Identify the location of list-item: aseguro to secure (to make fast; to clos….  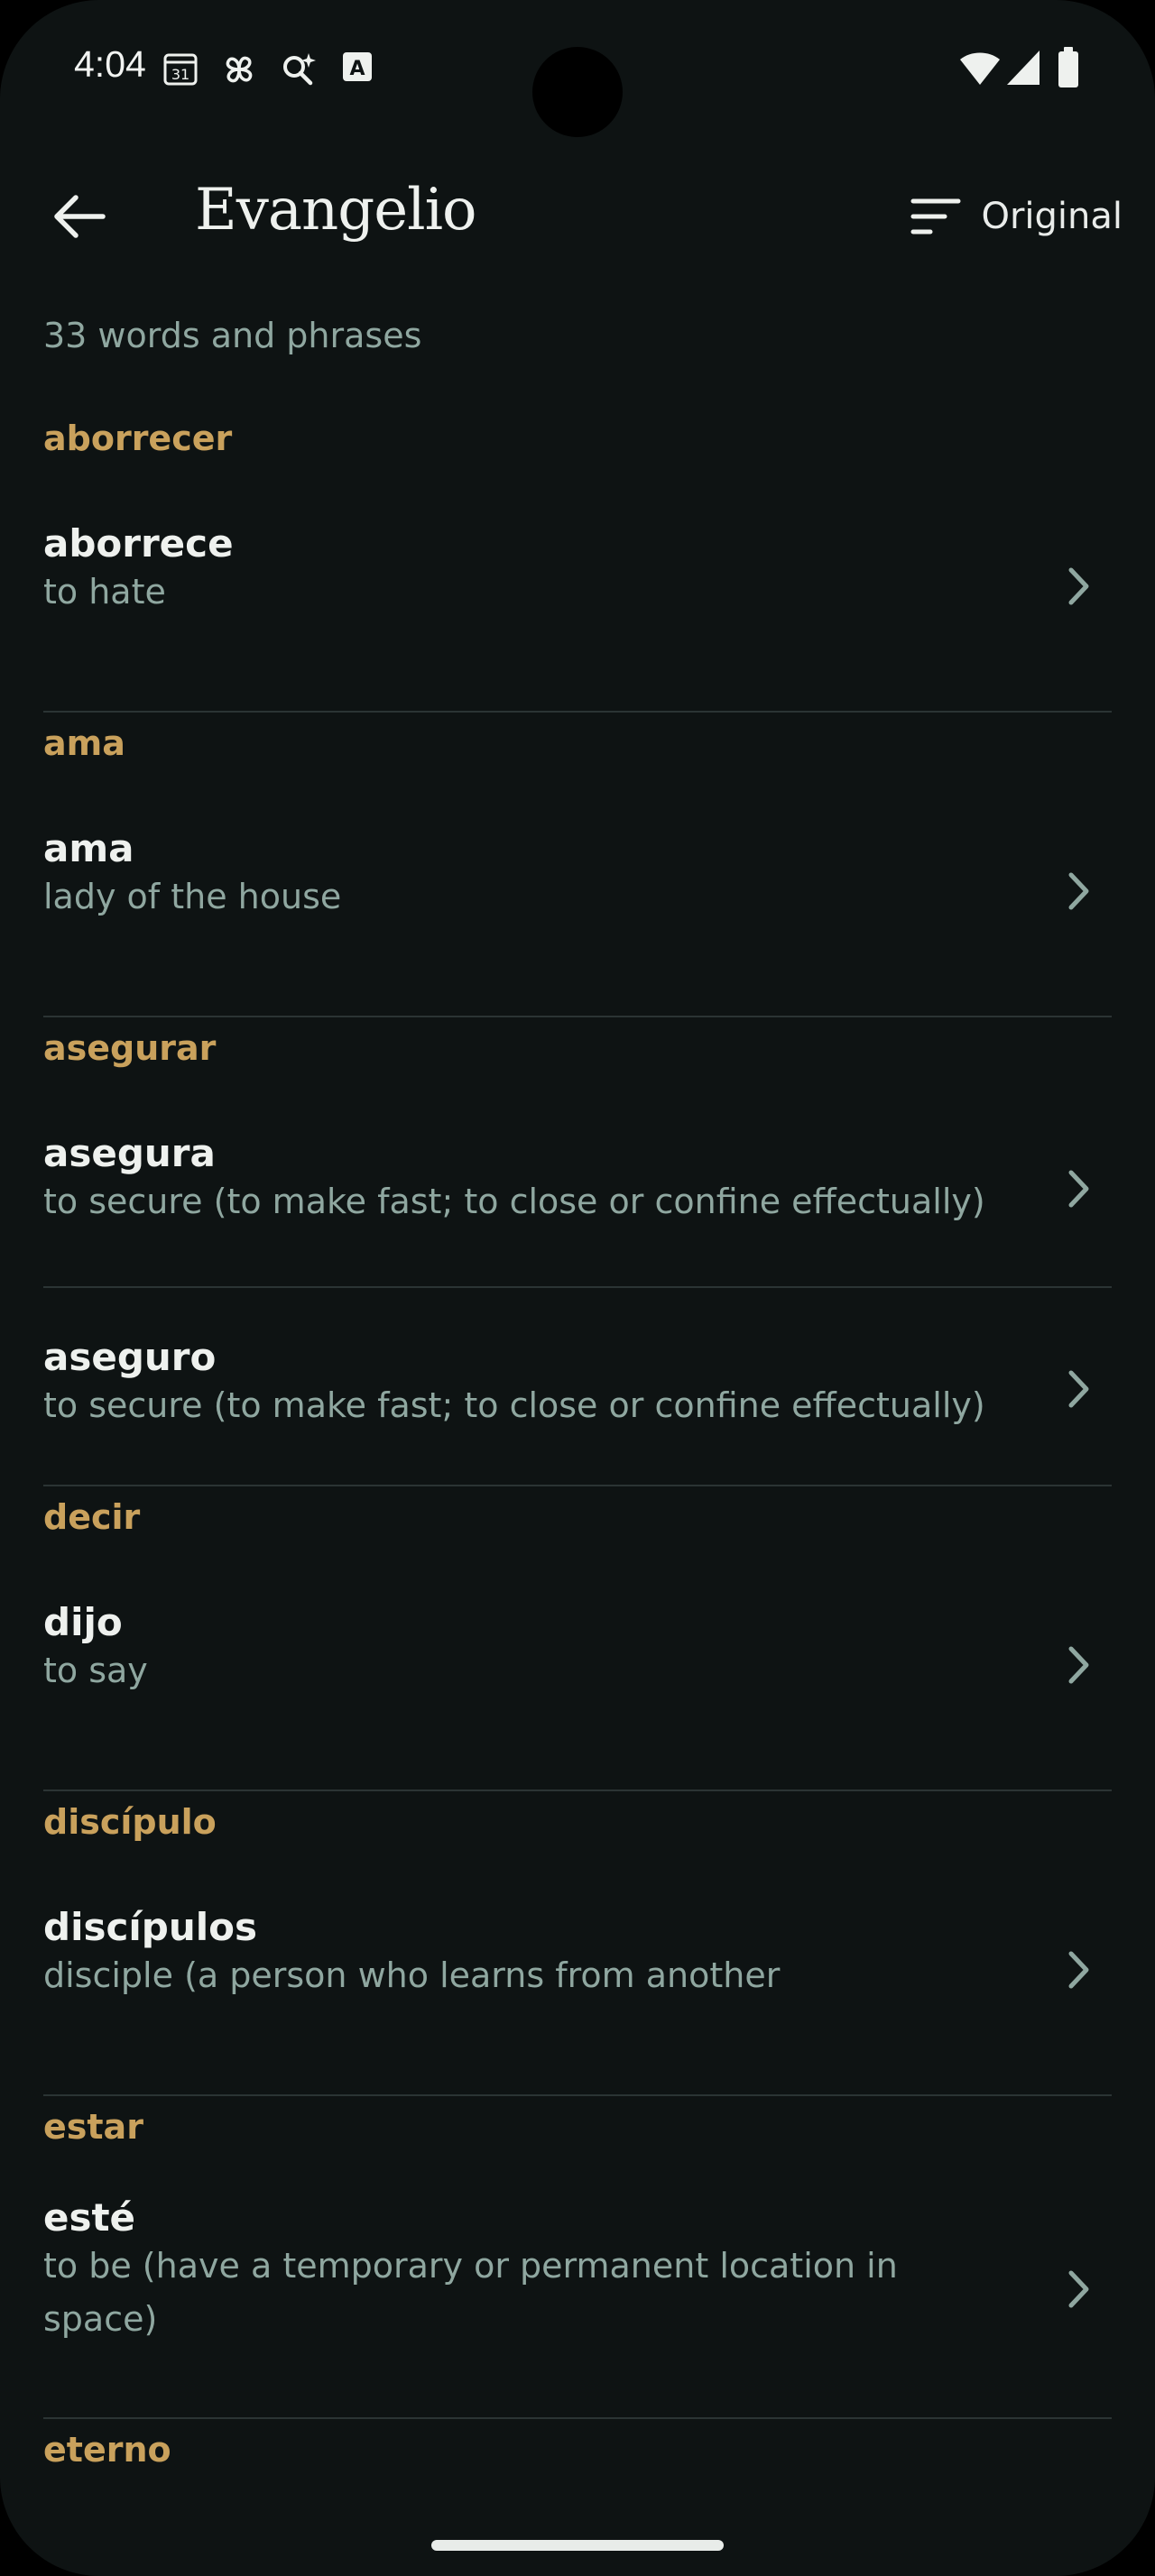
(577, 1387).